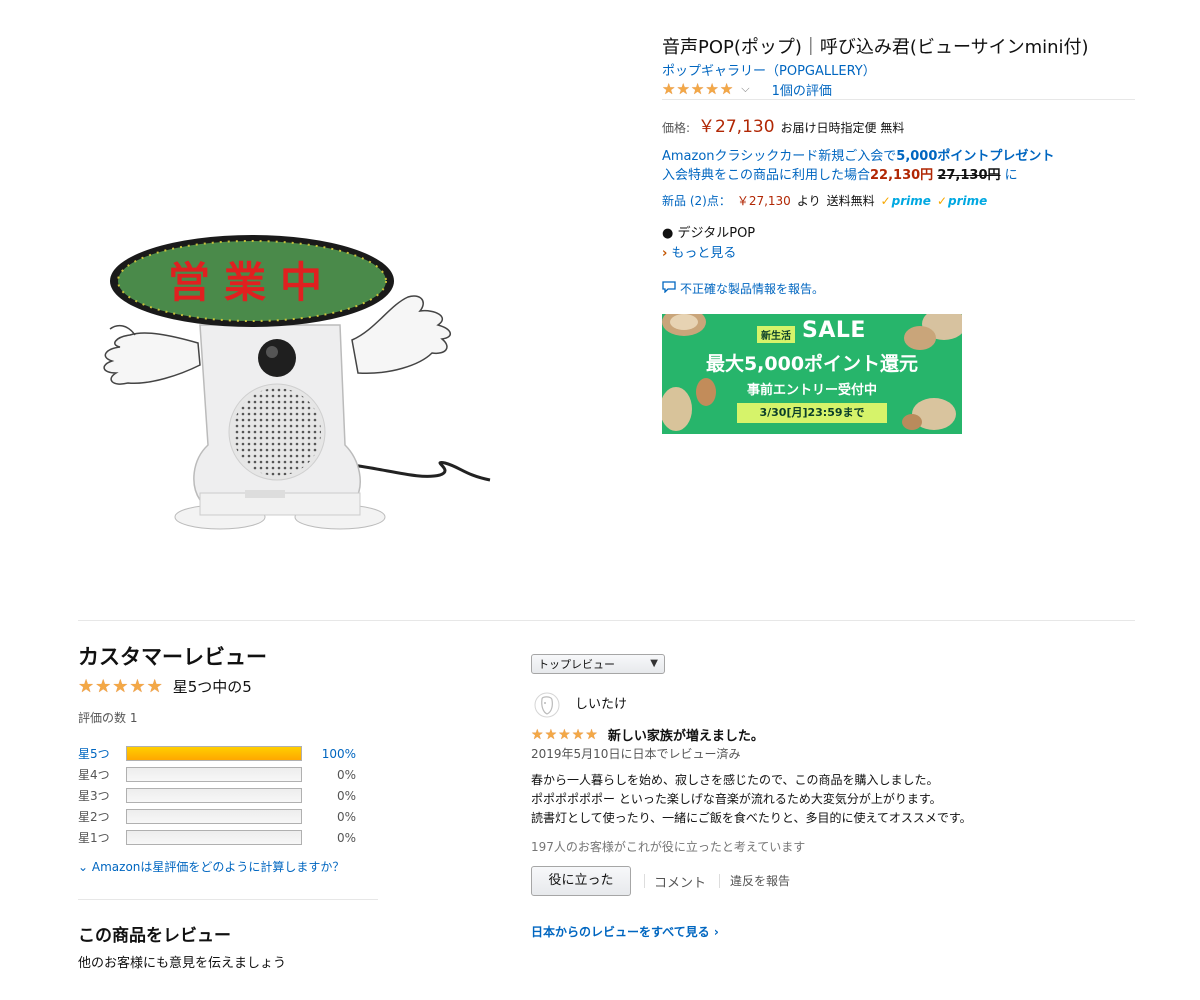 Image resolution: width=1200 pixels, height=1000 pixels. I want to click on new-offers-price: ￥27,130, so click(763, 201).